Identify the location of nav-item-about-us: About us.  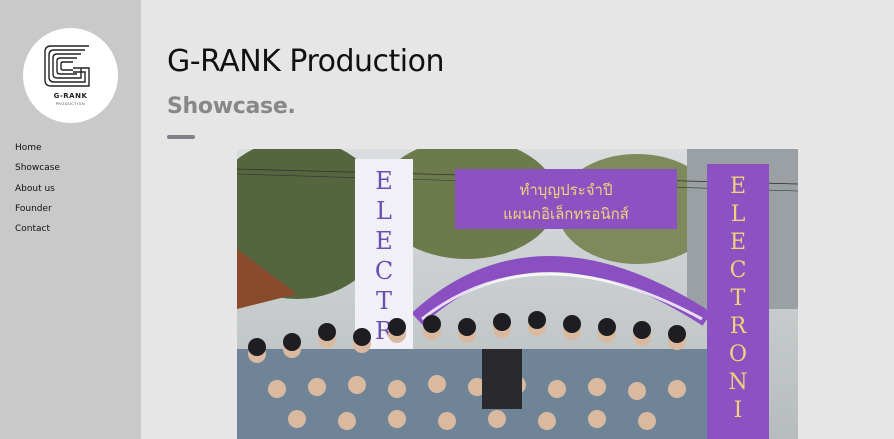
(37, 189).